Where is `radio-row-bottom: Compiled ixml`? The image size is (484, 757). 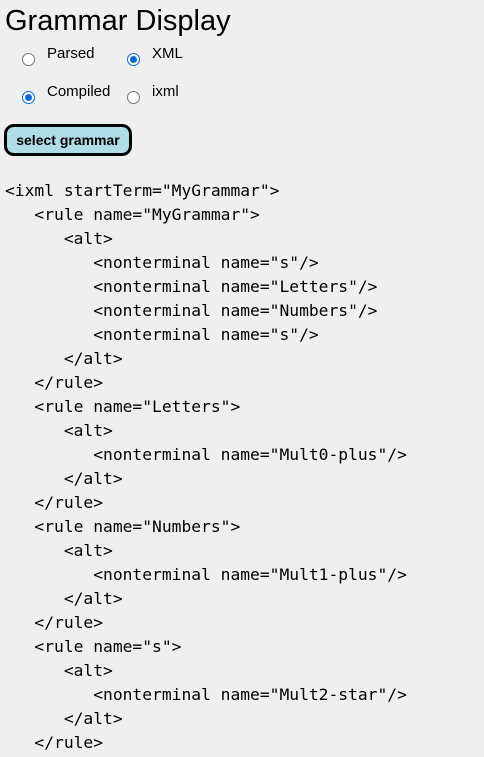
radio-row-bottom: Compiled ixml is located at coordinates (100, 93).